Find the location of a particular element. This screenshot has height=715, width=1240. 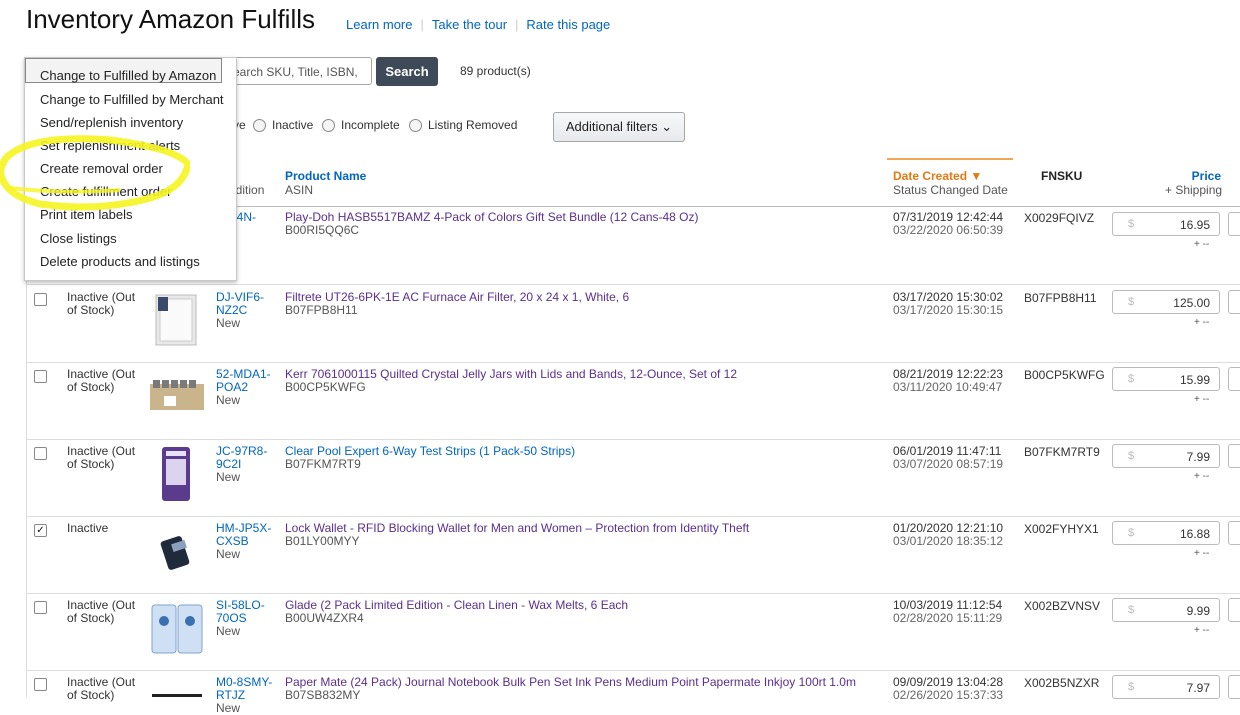

product-name-header: Product Name ASIN is located at coordinates (325, 183).